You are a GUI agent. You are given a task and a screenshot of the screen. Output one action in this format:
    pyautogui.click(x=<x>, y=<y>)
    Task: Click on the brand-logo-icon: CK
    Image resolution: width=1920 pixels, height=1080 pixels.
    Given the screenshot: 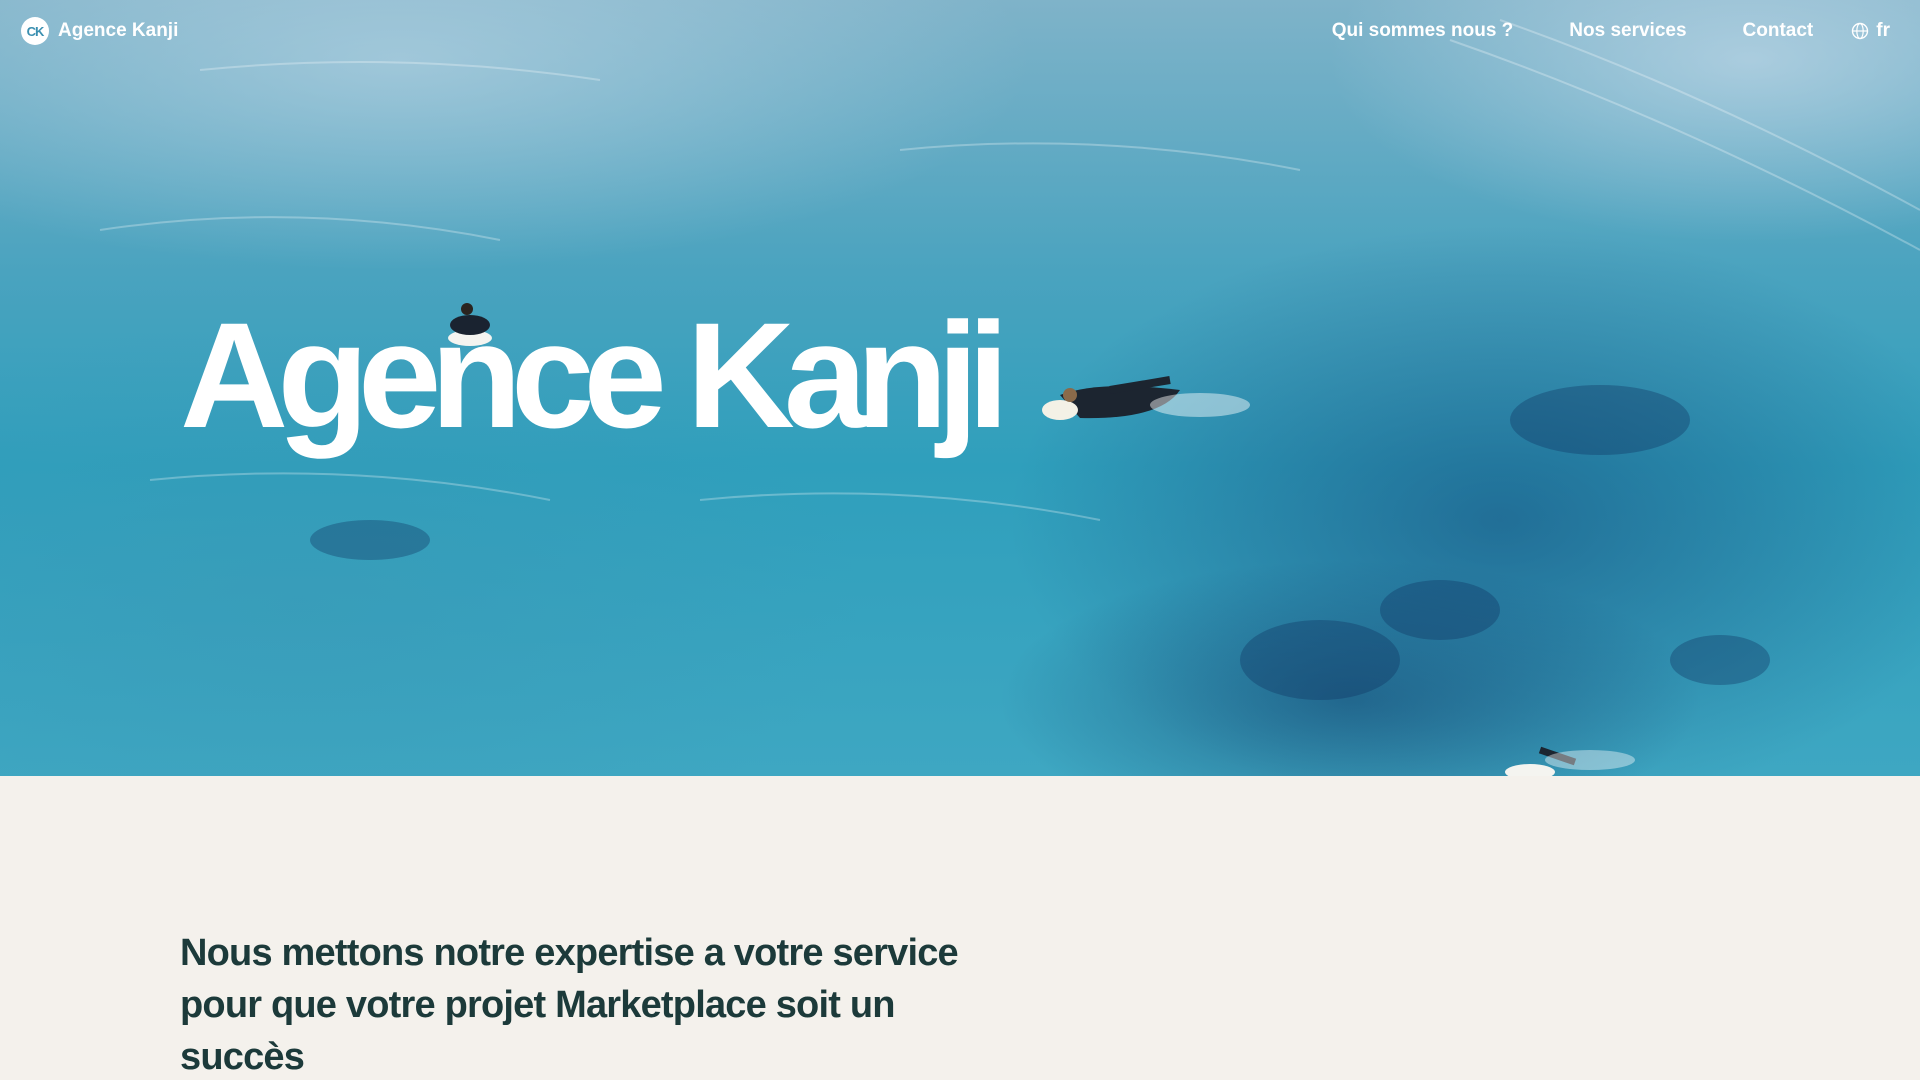 What is the action you would take?
    pyautogui.click(x=35, y=31)
    